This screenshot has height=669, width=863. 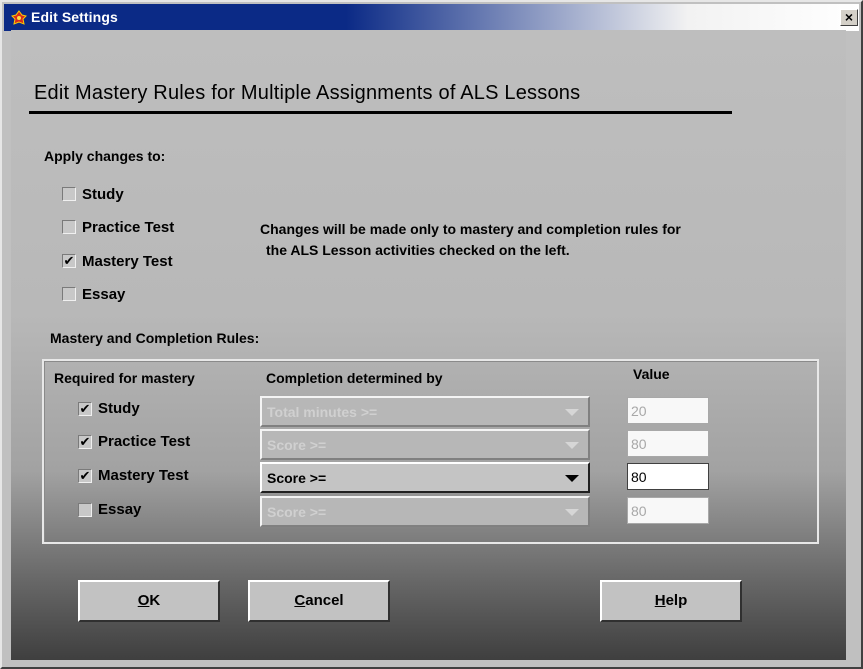 What do you see at coordinates (85, 510) in the screenshot?
I see `required-essay-checkbox` at bounding box center [85, 510].